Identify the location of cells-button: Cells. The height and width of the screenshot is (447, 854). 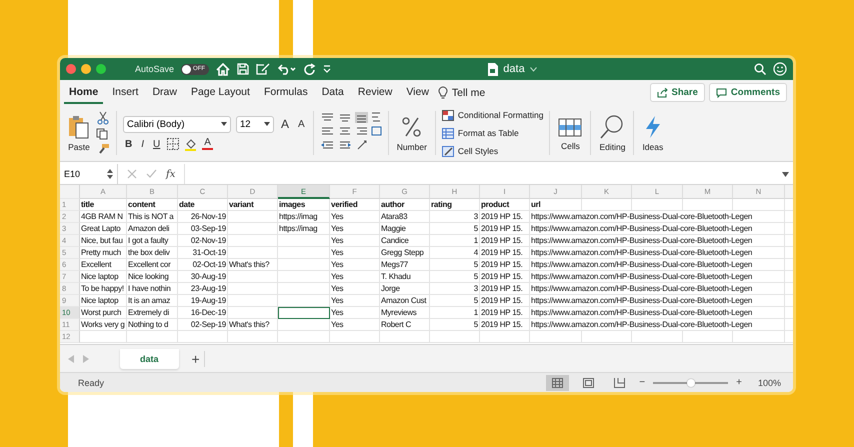
(570, 133).